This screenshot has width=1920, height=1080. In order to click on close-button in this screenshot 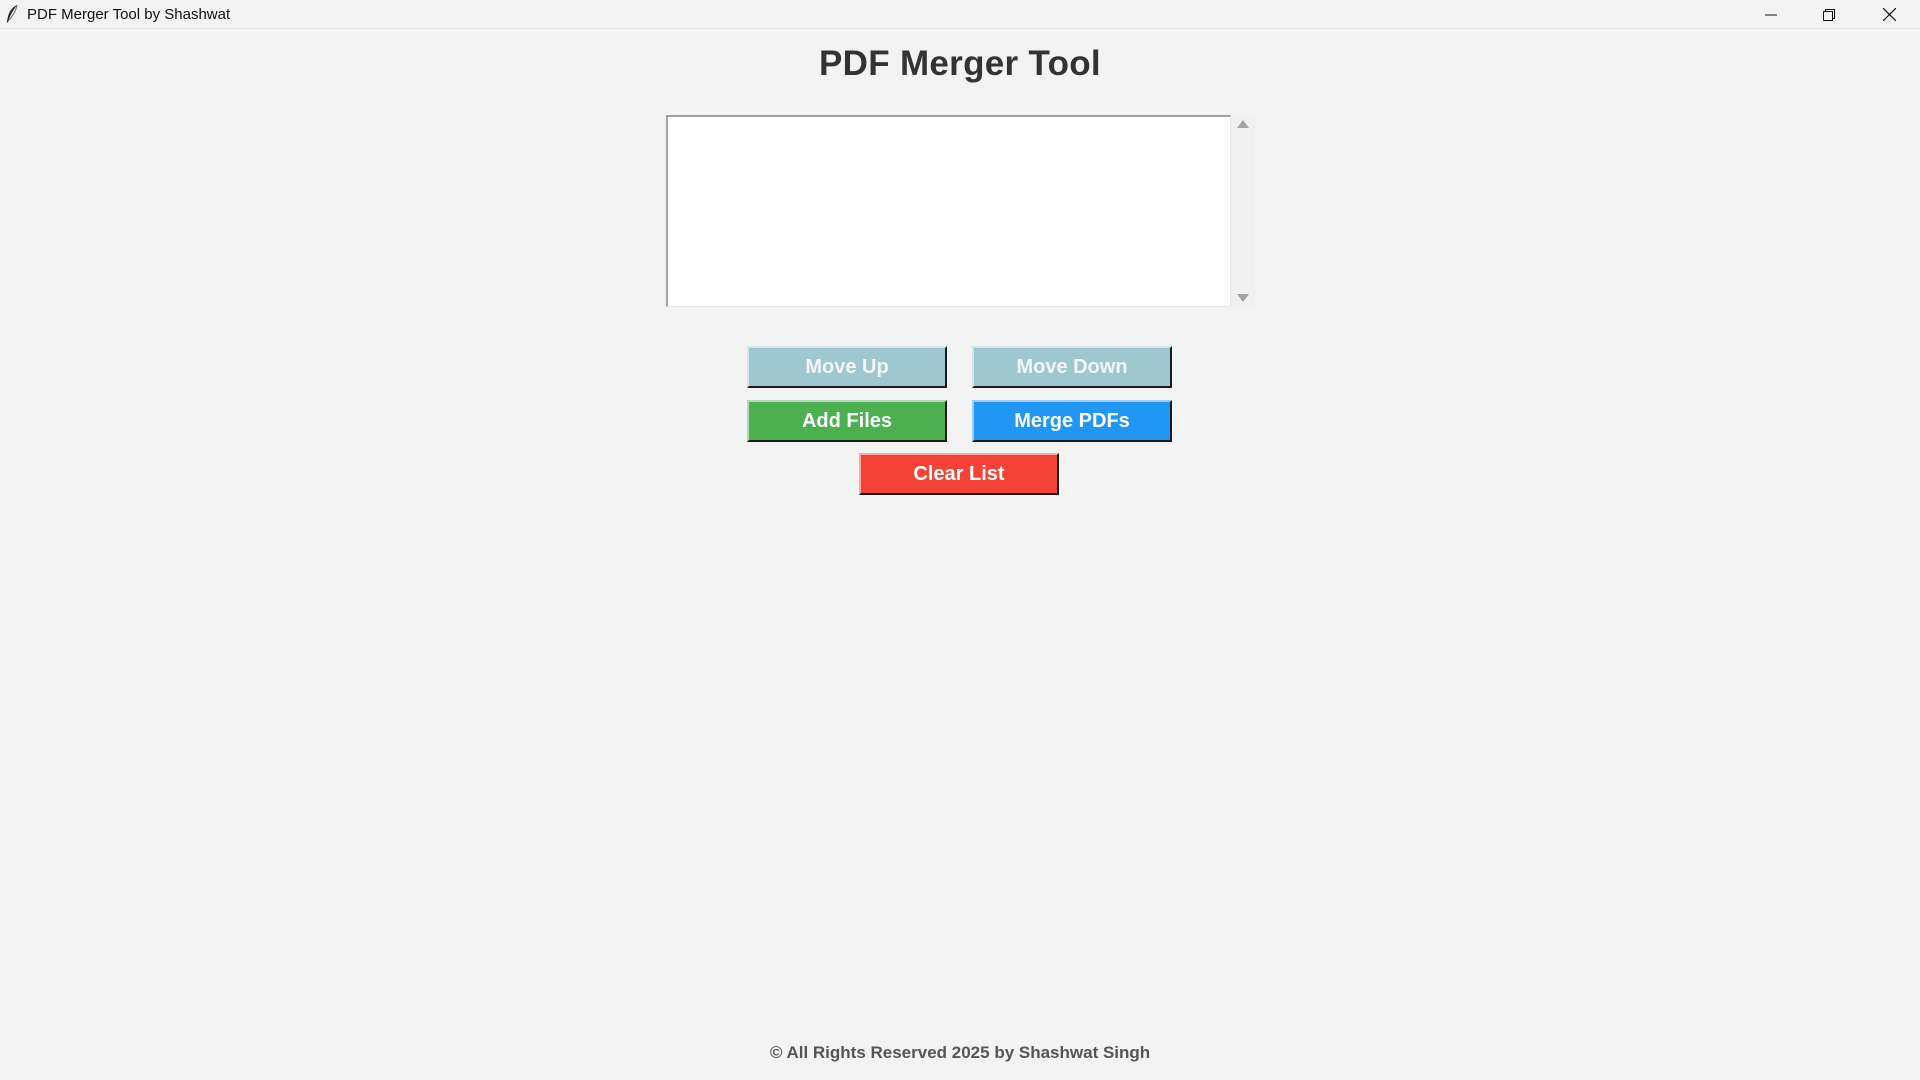, I will do `click(1889, 14)`.